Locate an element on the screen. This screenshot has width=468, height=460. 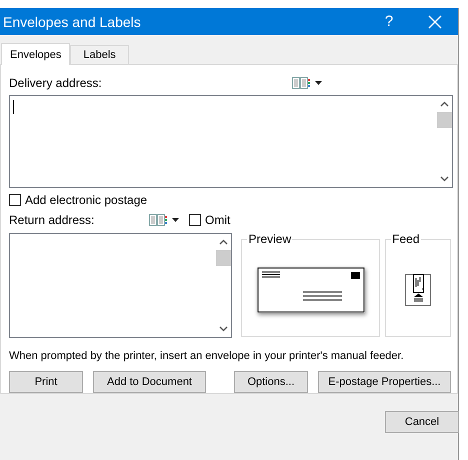
action-button: Add to Document is located at coordinates (149, 381).